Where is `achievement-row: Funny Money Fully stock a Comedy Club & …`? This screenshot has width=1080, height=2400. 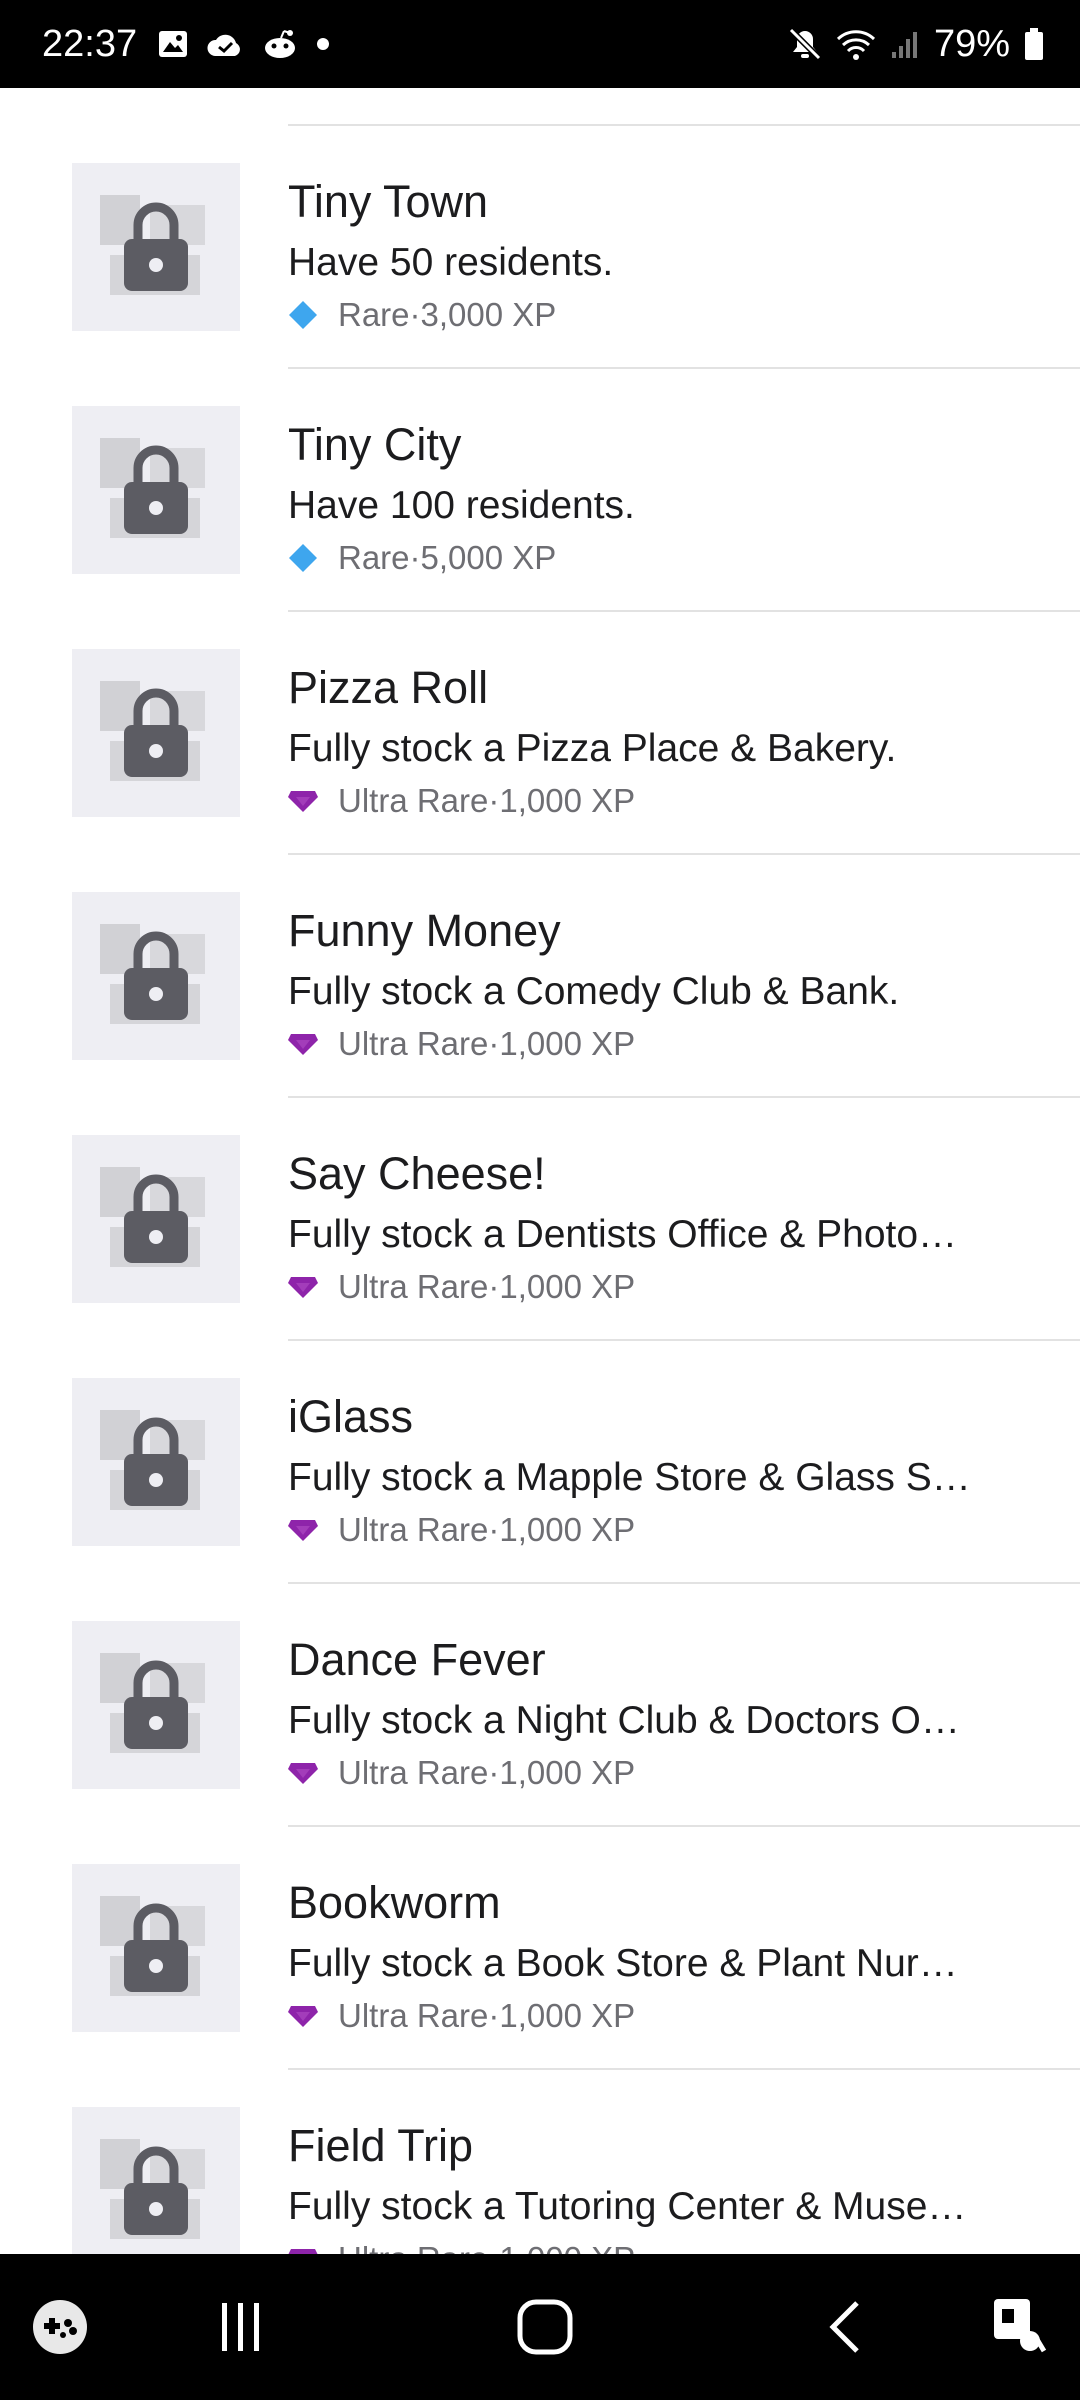
achievement-row: Funny Money Fully stock a Comedy Club & … is located at coordinates (540, 976).